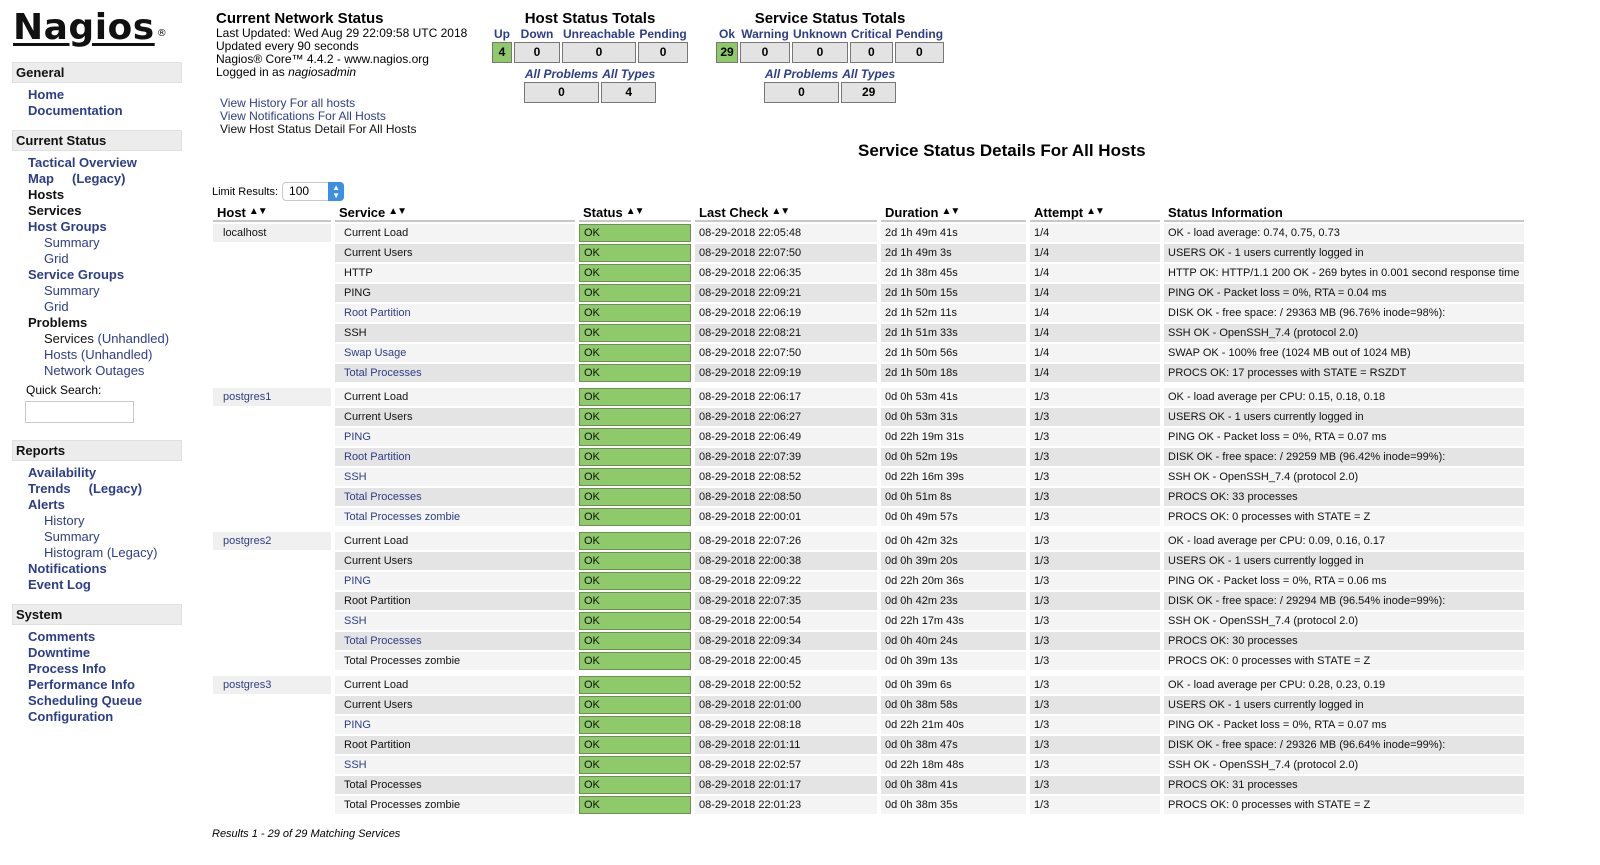 The width and height of the screenshot is (1600, 865). Describe the element at coordinates (272, 685) in the screenshot. I see `host-name: postgres3` at that location.